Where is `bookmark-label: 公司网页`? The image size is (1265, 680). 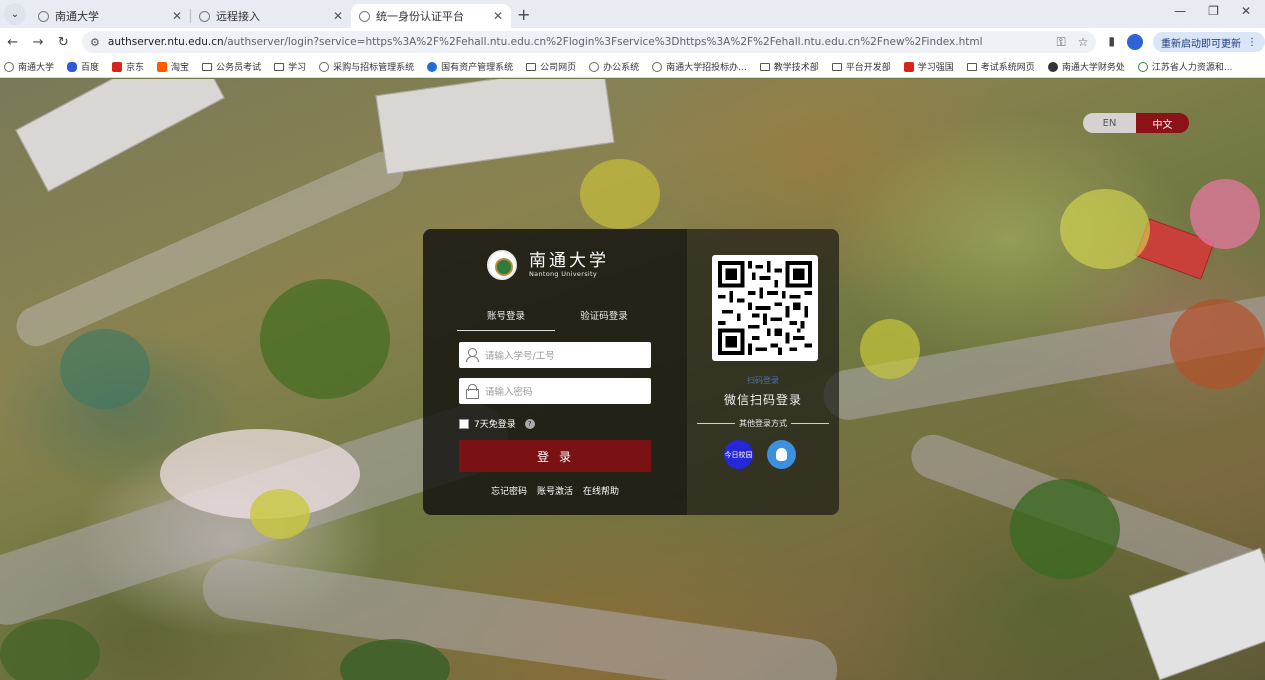 bookmark-label: 公司网页 is located at coordinates (558, 68).